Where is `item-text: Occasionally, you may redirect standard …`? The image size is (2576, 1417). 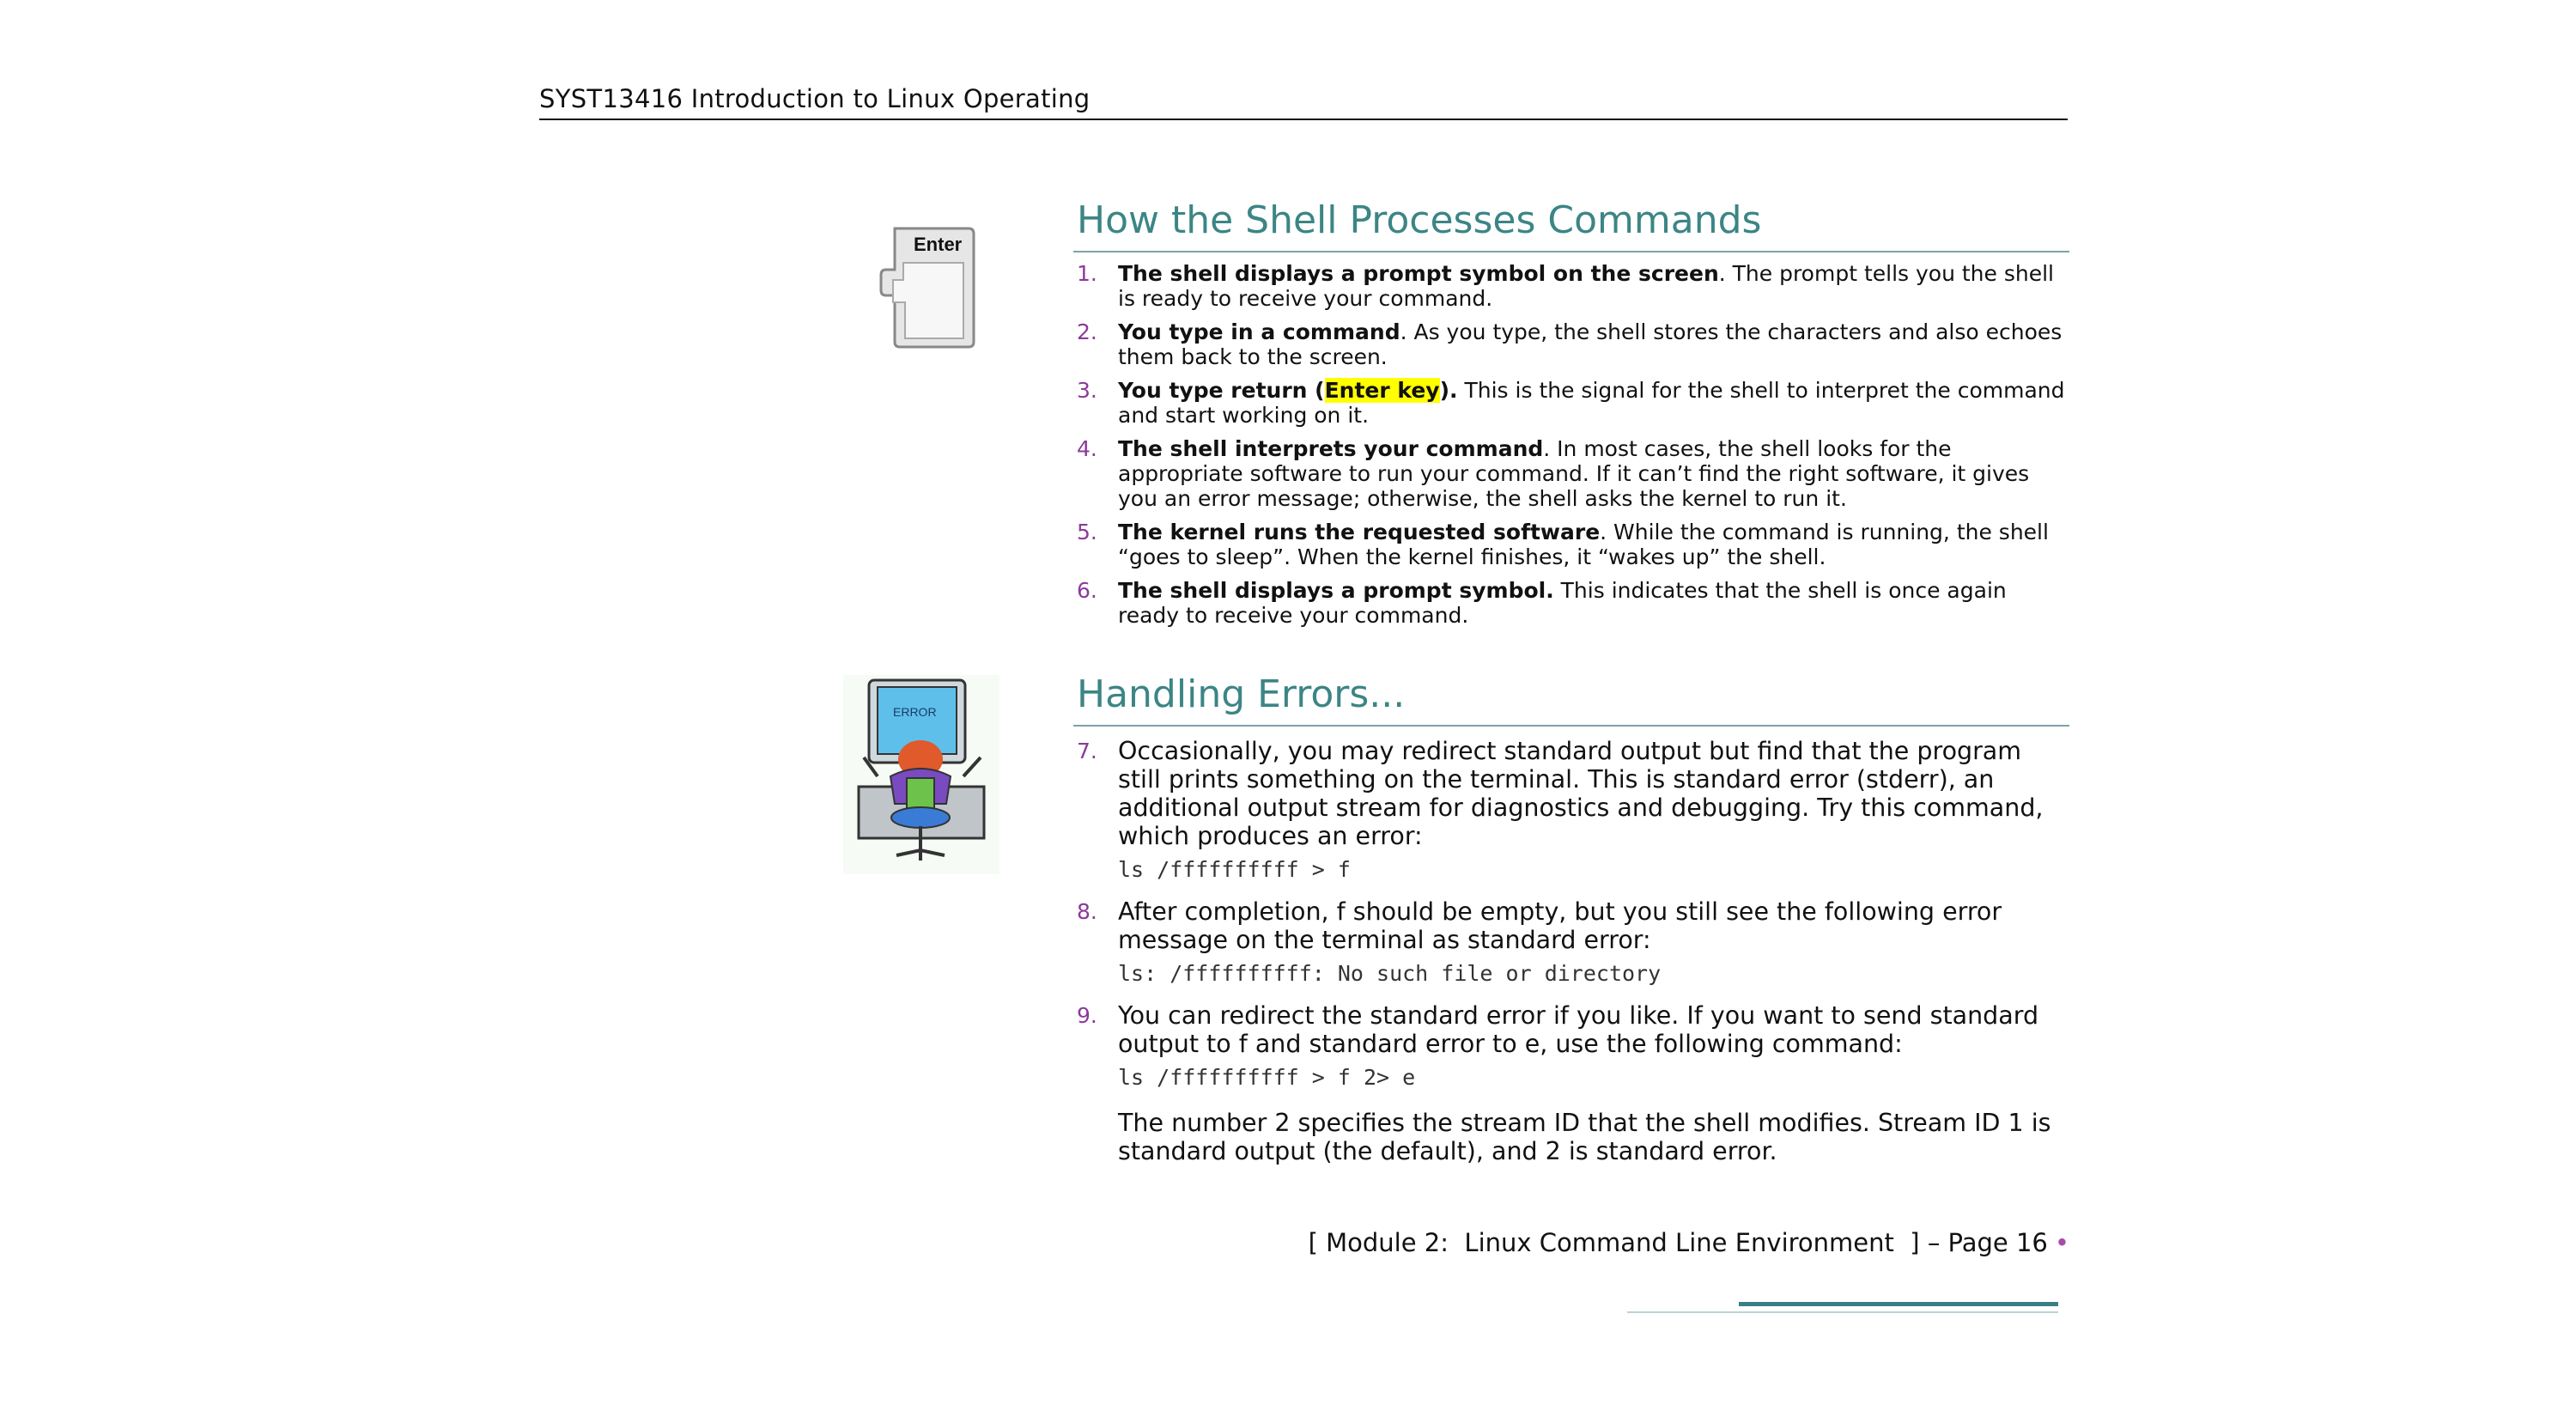 item-text: Occasionally, you may redirect standard … is located at coordinates (1581, 793).